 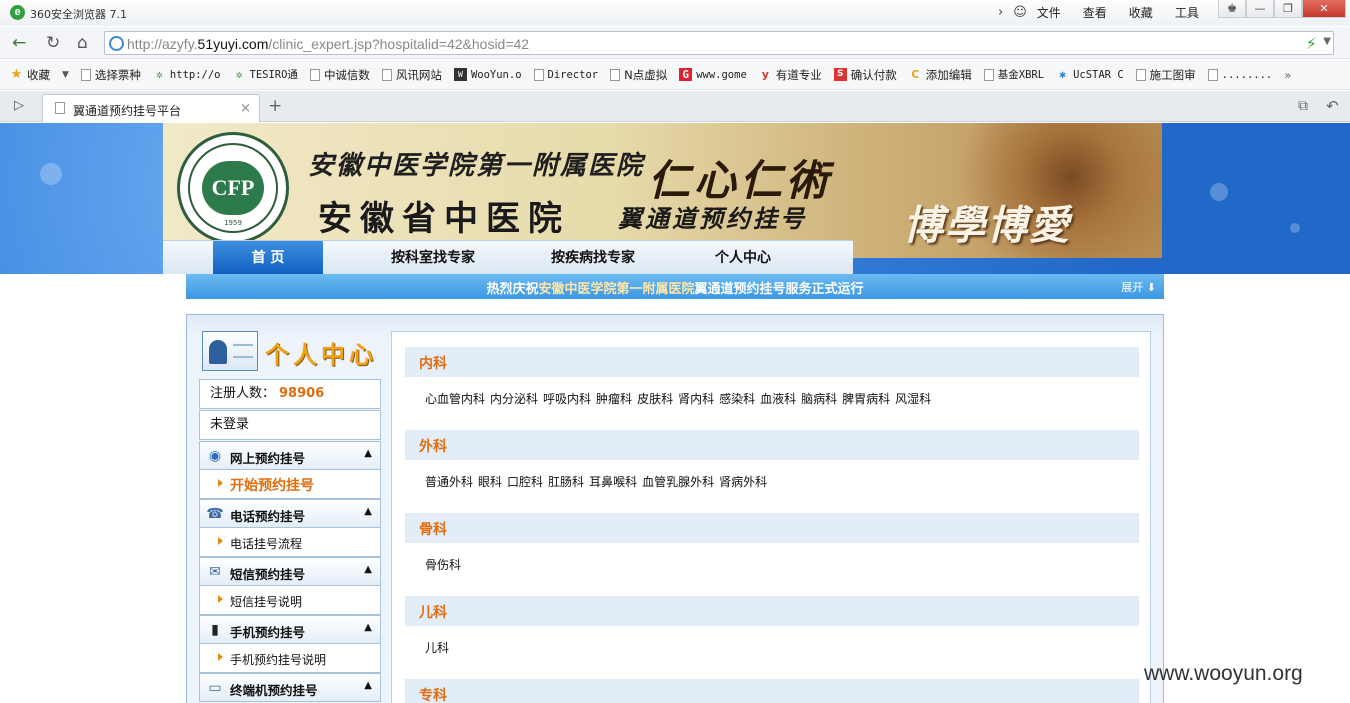 What do you see at coordinates (840, 74) in the screenshot?
I see `shop-icon: S` at bounding box center [840, 74].